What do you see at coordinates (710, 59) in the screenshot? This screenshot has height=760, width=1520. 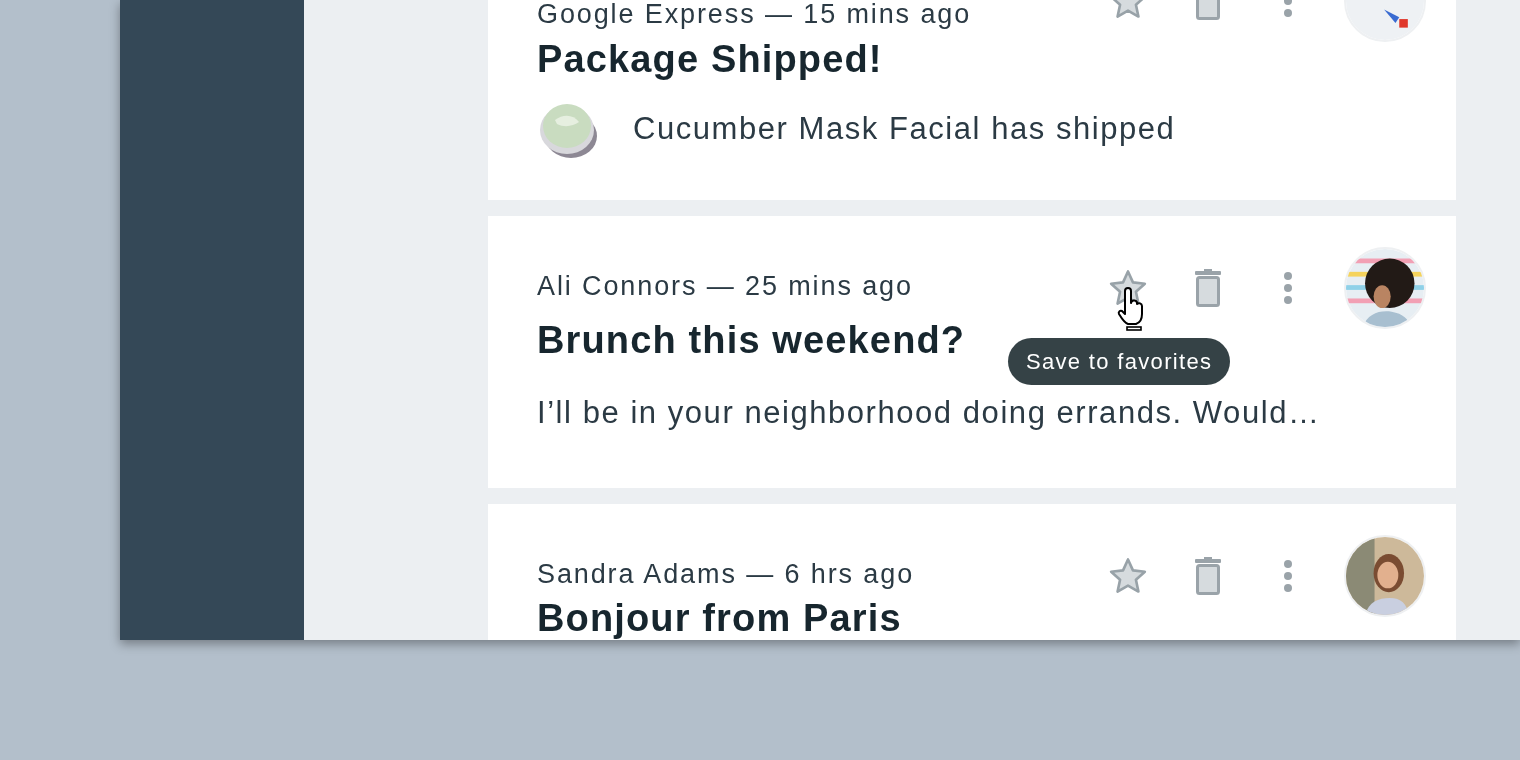 I see `subject: Package Shipped!` at bounding box center [710, 59].